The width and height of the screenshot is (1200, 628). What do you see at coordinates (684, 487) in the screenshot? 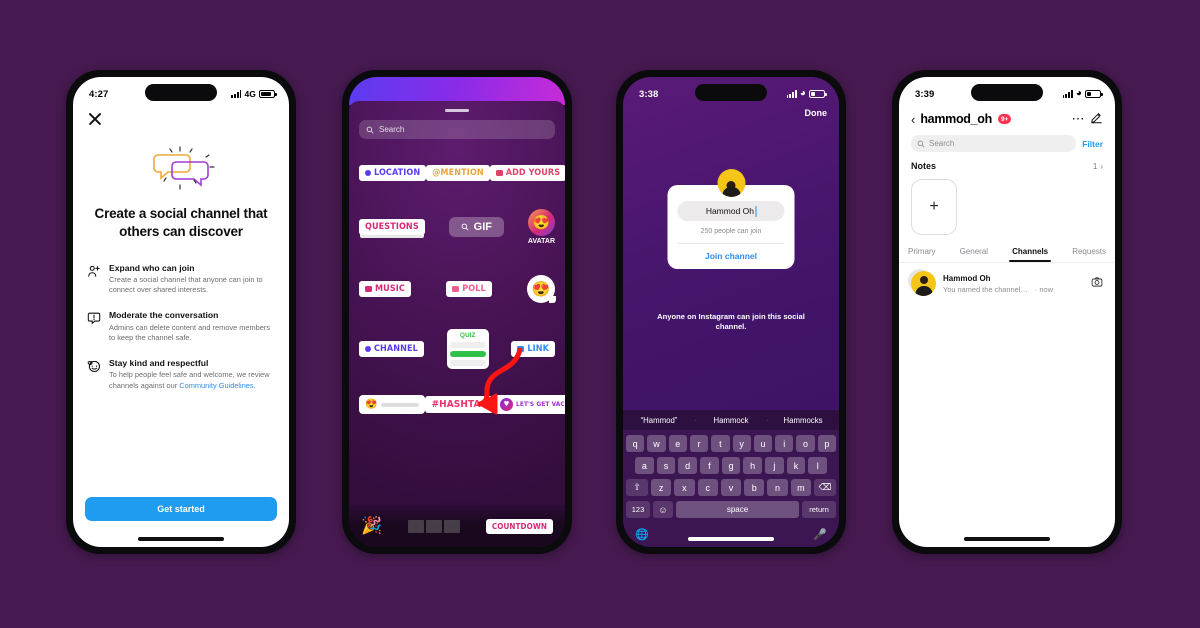
I see `key-x: x` at bounding box center [684, 487].